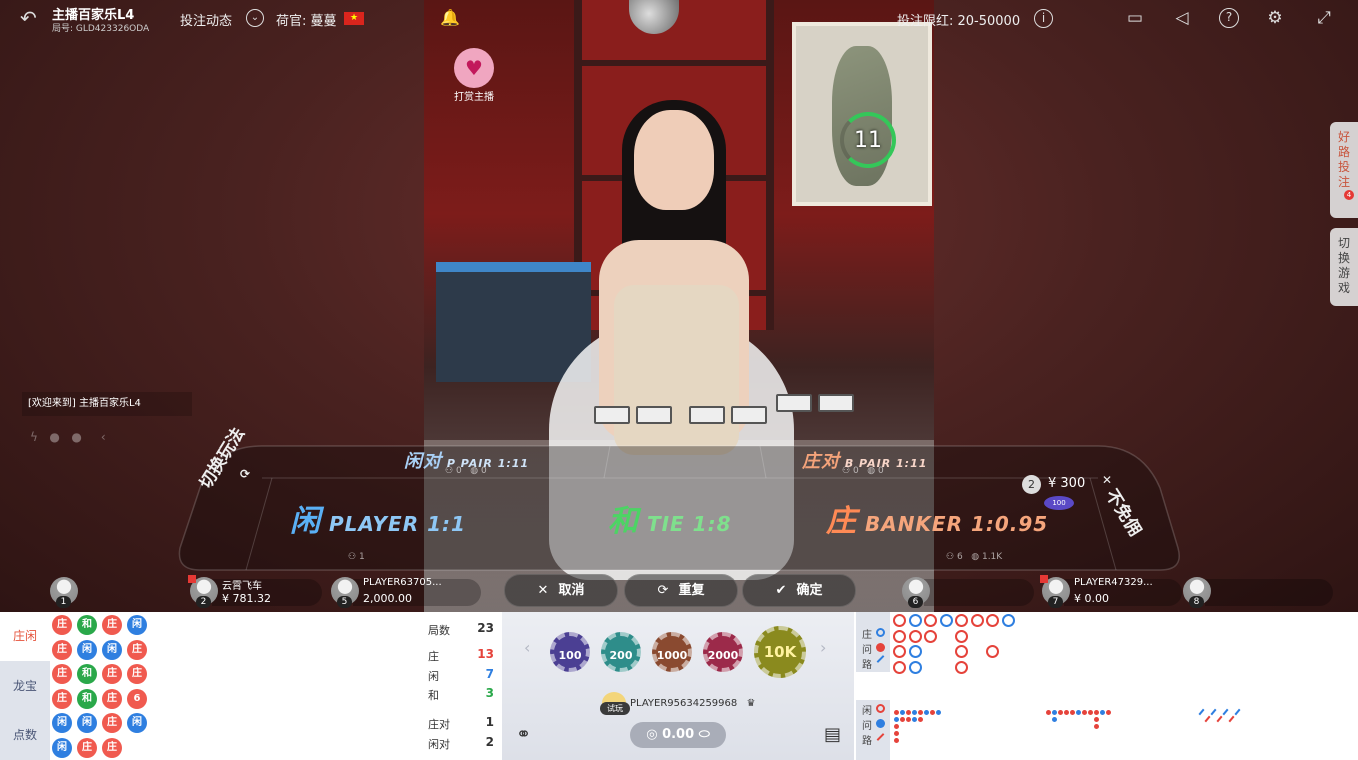 This screenshot has width=1358, height=760. What do you see at coordinates (439, 744) in the screenshot?
I see `player-pair-label: 闲对` at bounding box center [439, 744].